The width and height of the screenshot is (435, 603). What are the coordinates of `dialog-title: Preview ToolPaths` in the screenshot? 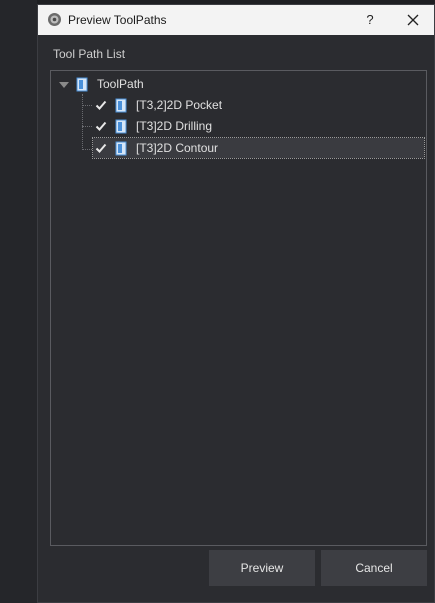 It's located at (117, 20).